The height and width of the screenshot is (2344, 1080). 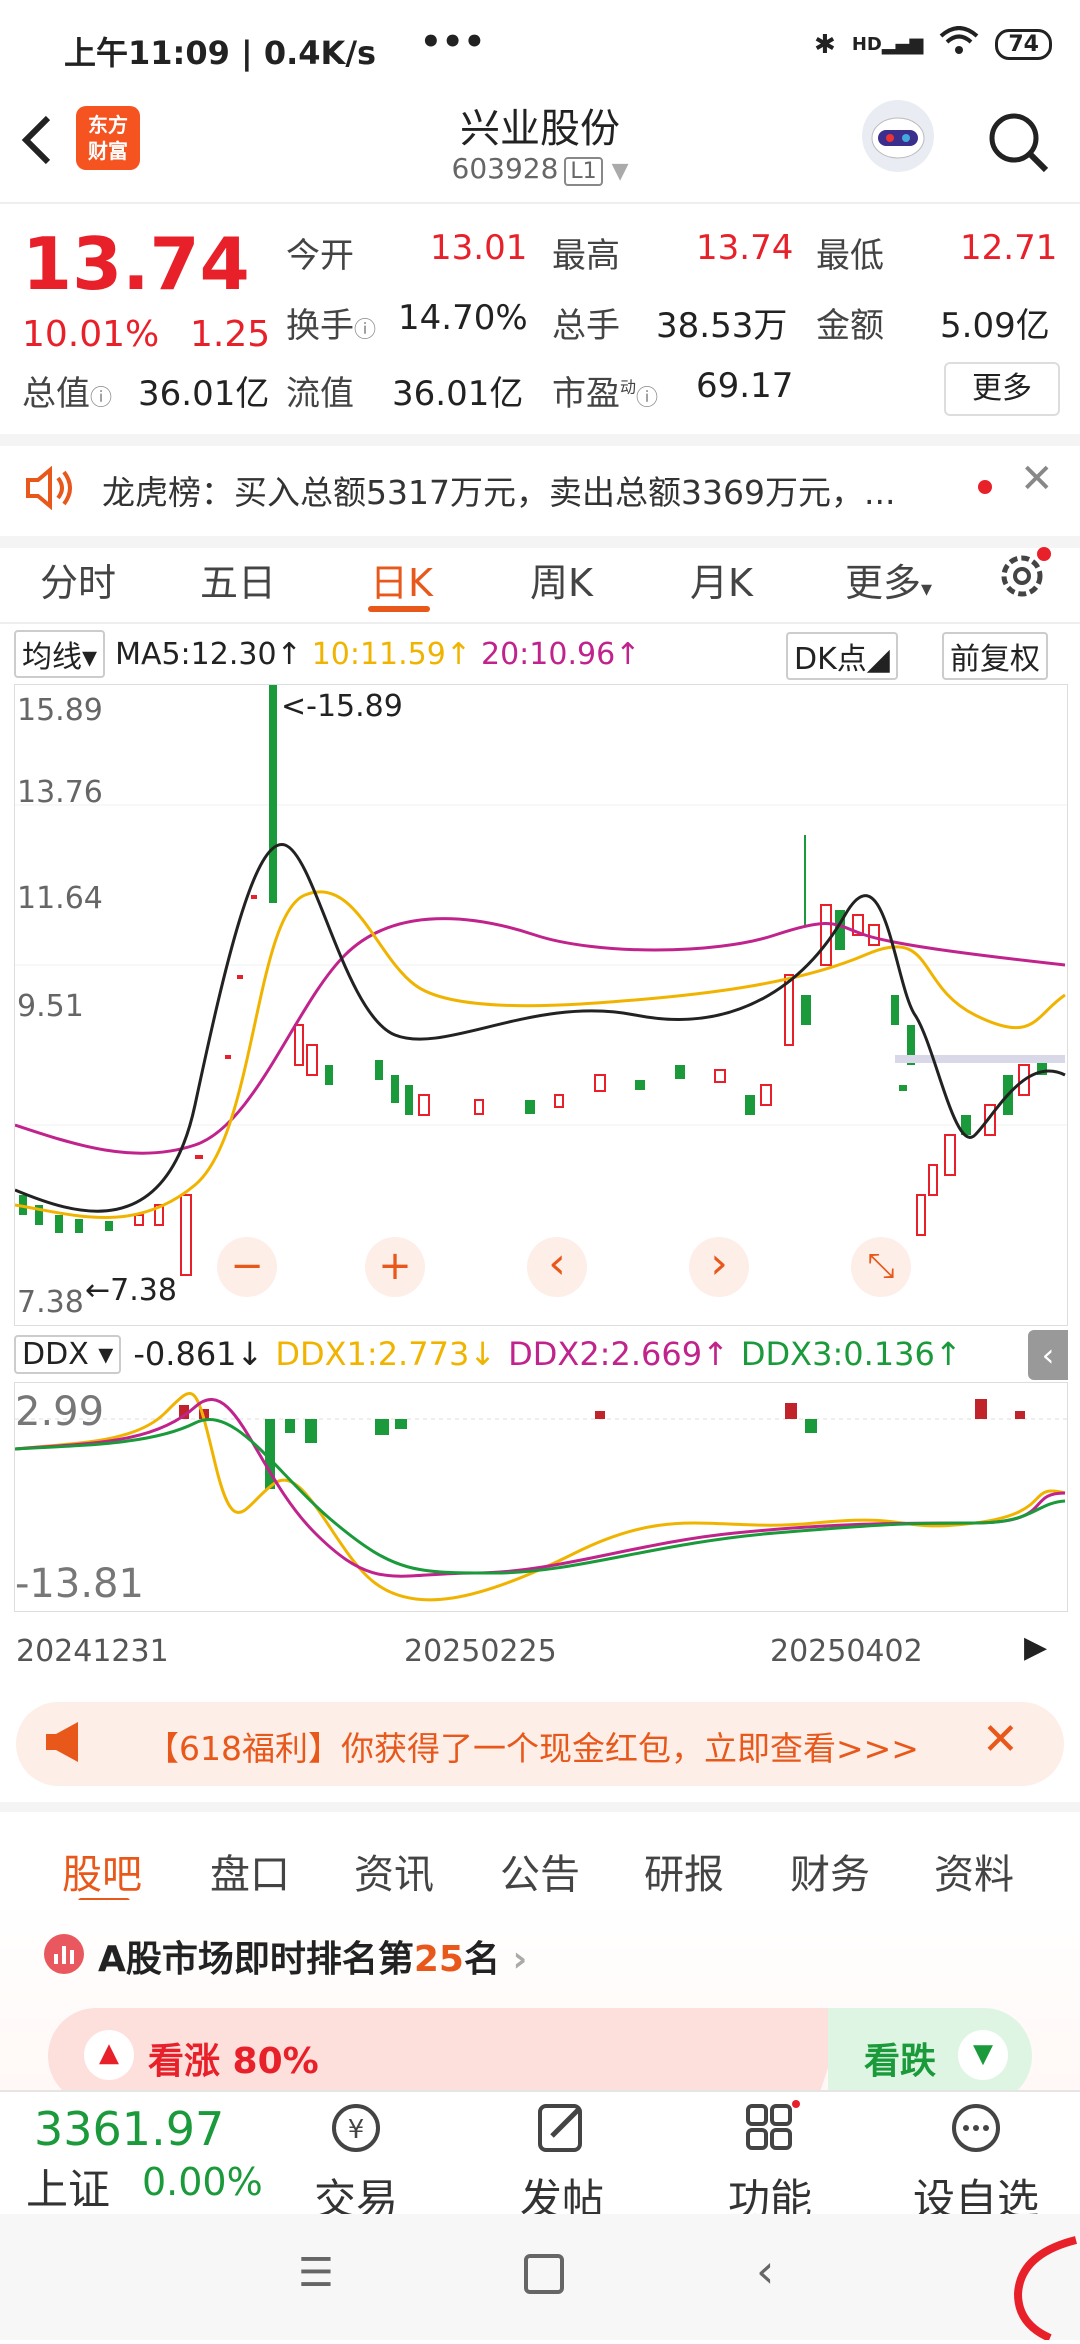 What do you see at coordinates (995, 656) in the screenshot?
I see `adjust-button: 前复权` at bounding box center [995, 656].